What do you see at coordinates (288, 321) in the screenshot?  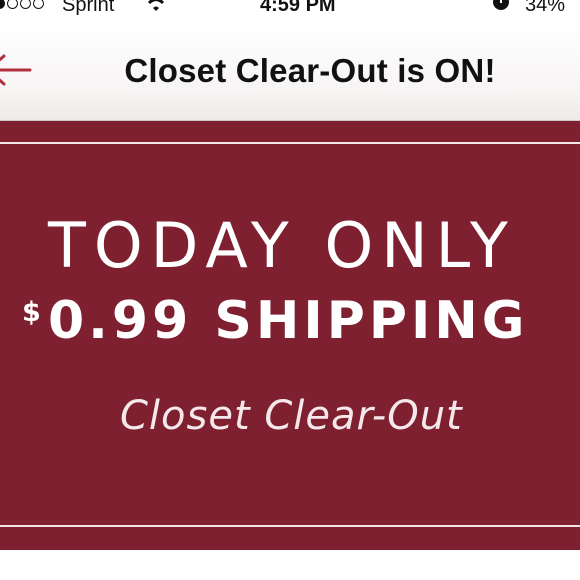 I see `shipping-price-text: 0.99 SHIPPING` at bounding box center [288, 321].